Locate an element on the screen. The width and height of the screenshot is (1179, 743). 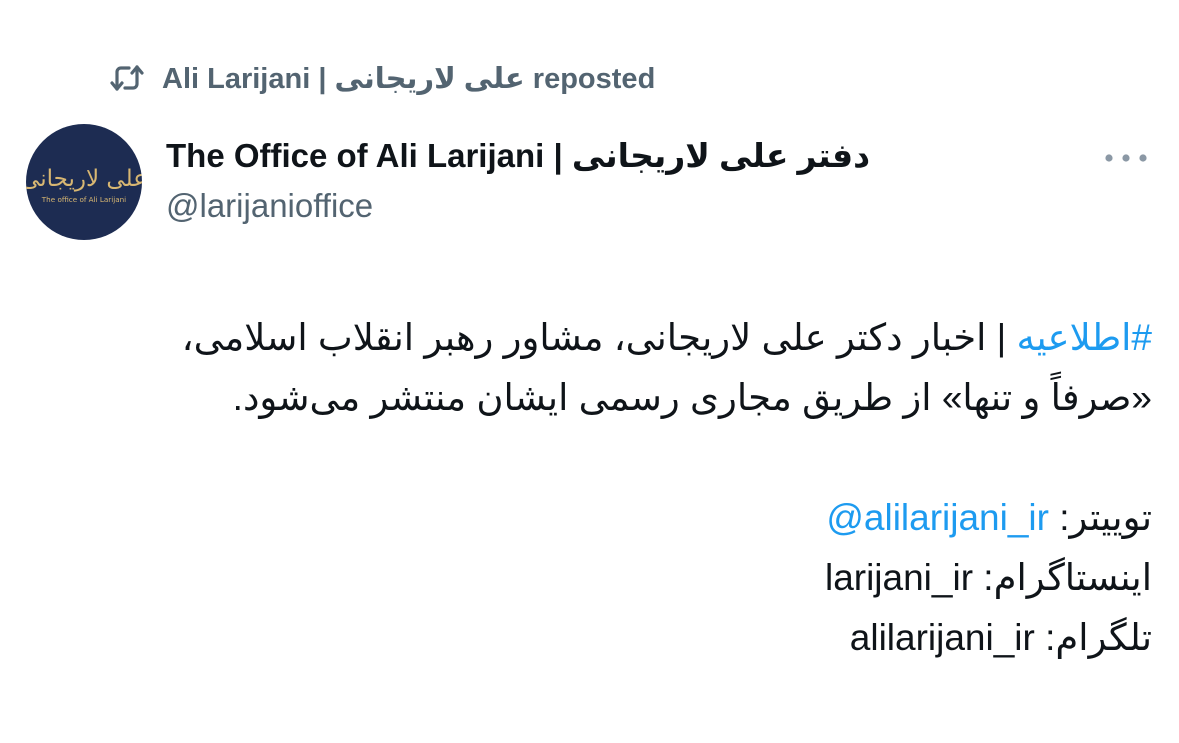
twitter-mention-link: @alilarijani_ir is located at coordinates (937, 518).